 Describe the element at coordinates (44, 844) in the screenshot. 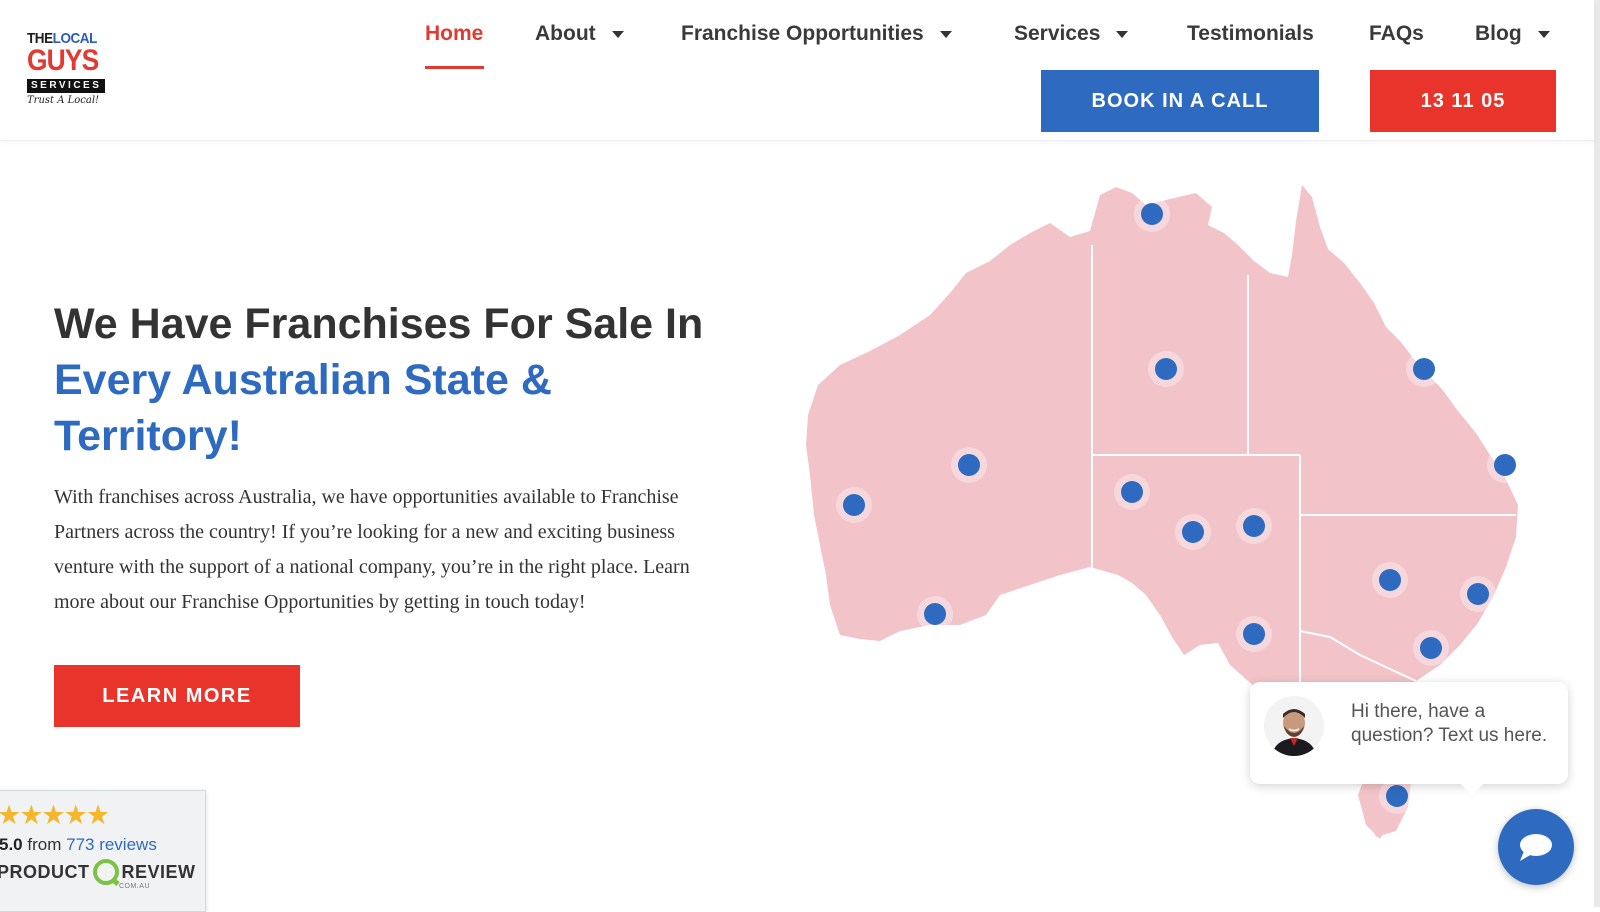

I see `rating-from: from` at that location.